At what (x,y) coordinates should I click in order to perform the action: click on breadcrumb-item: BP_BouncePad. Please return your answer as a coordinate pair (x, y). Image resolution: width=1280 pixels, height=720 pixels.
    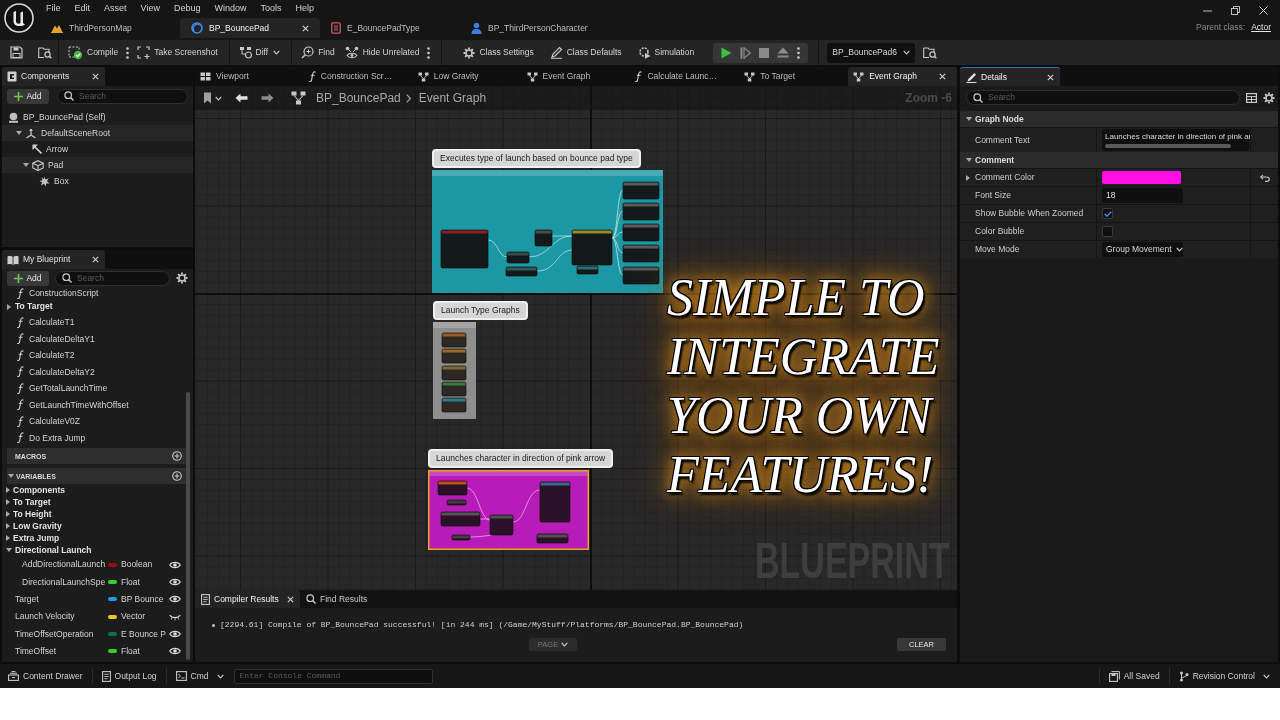
    Looking at the image, I should click on (358, 98).